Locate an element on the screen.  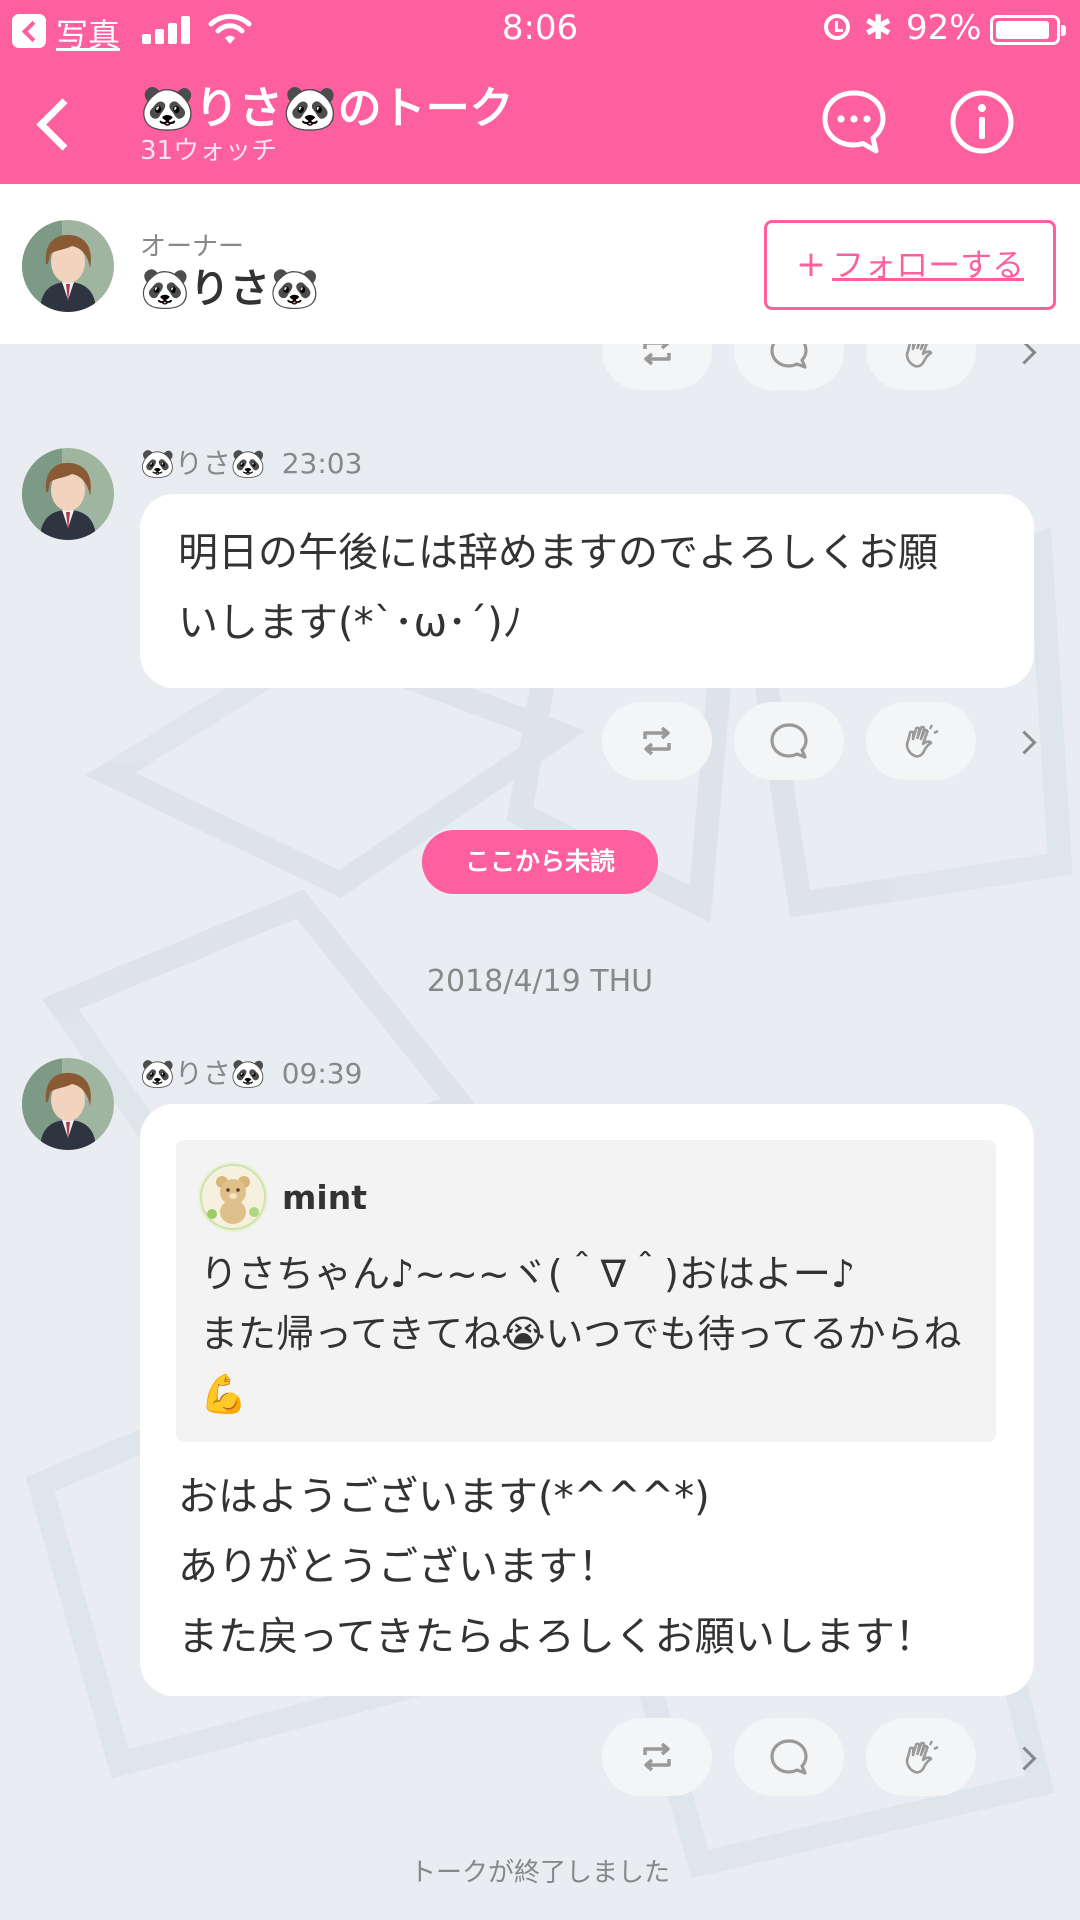
message-meta: 🐼りさ🐼 09:39 is located at coordinates (251, 1072).